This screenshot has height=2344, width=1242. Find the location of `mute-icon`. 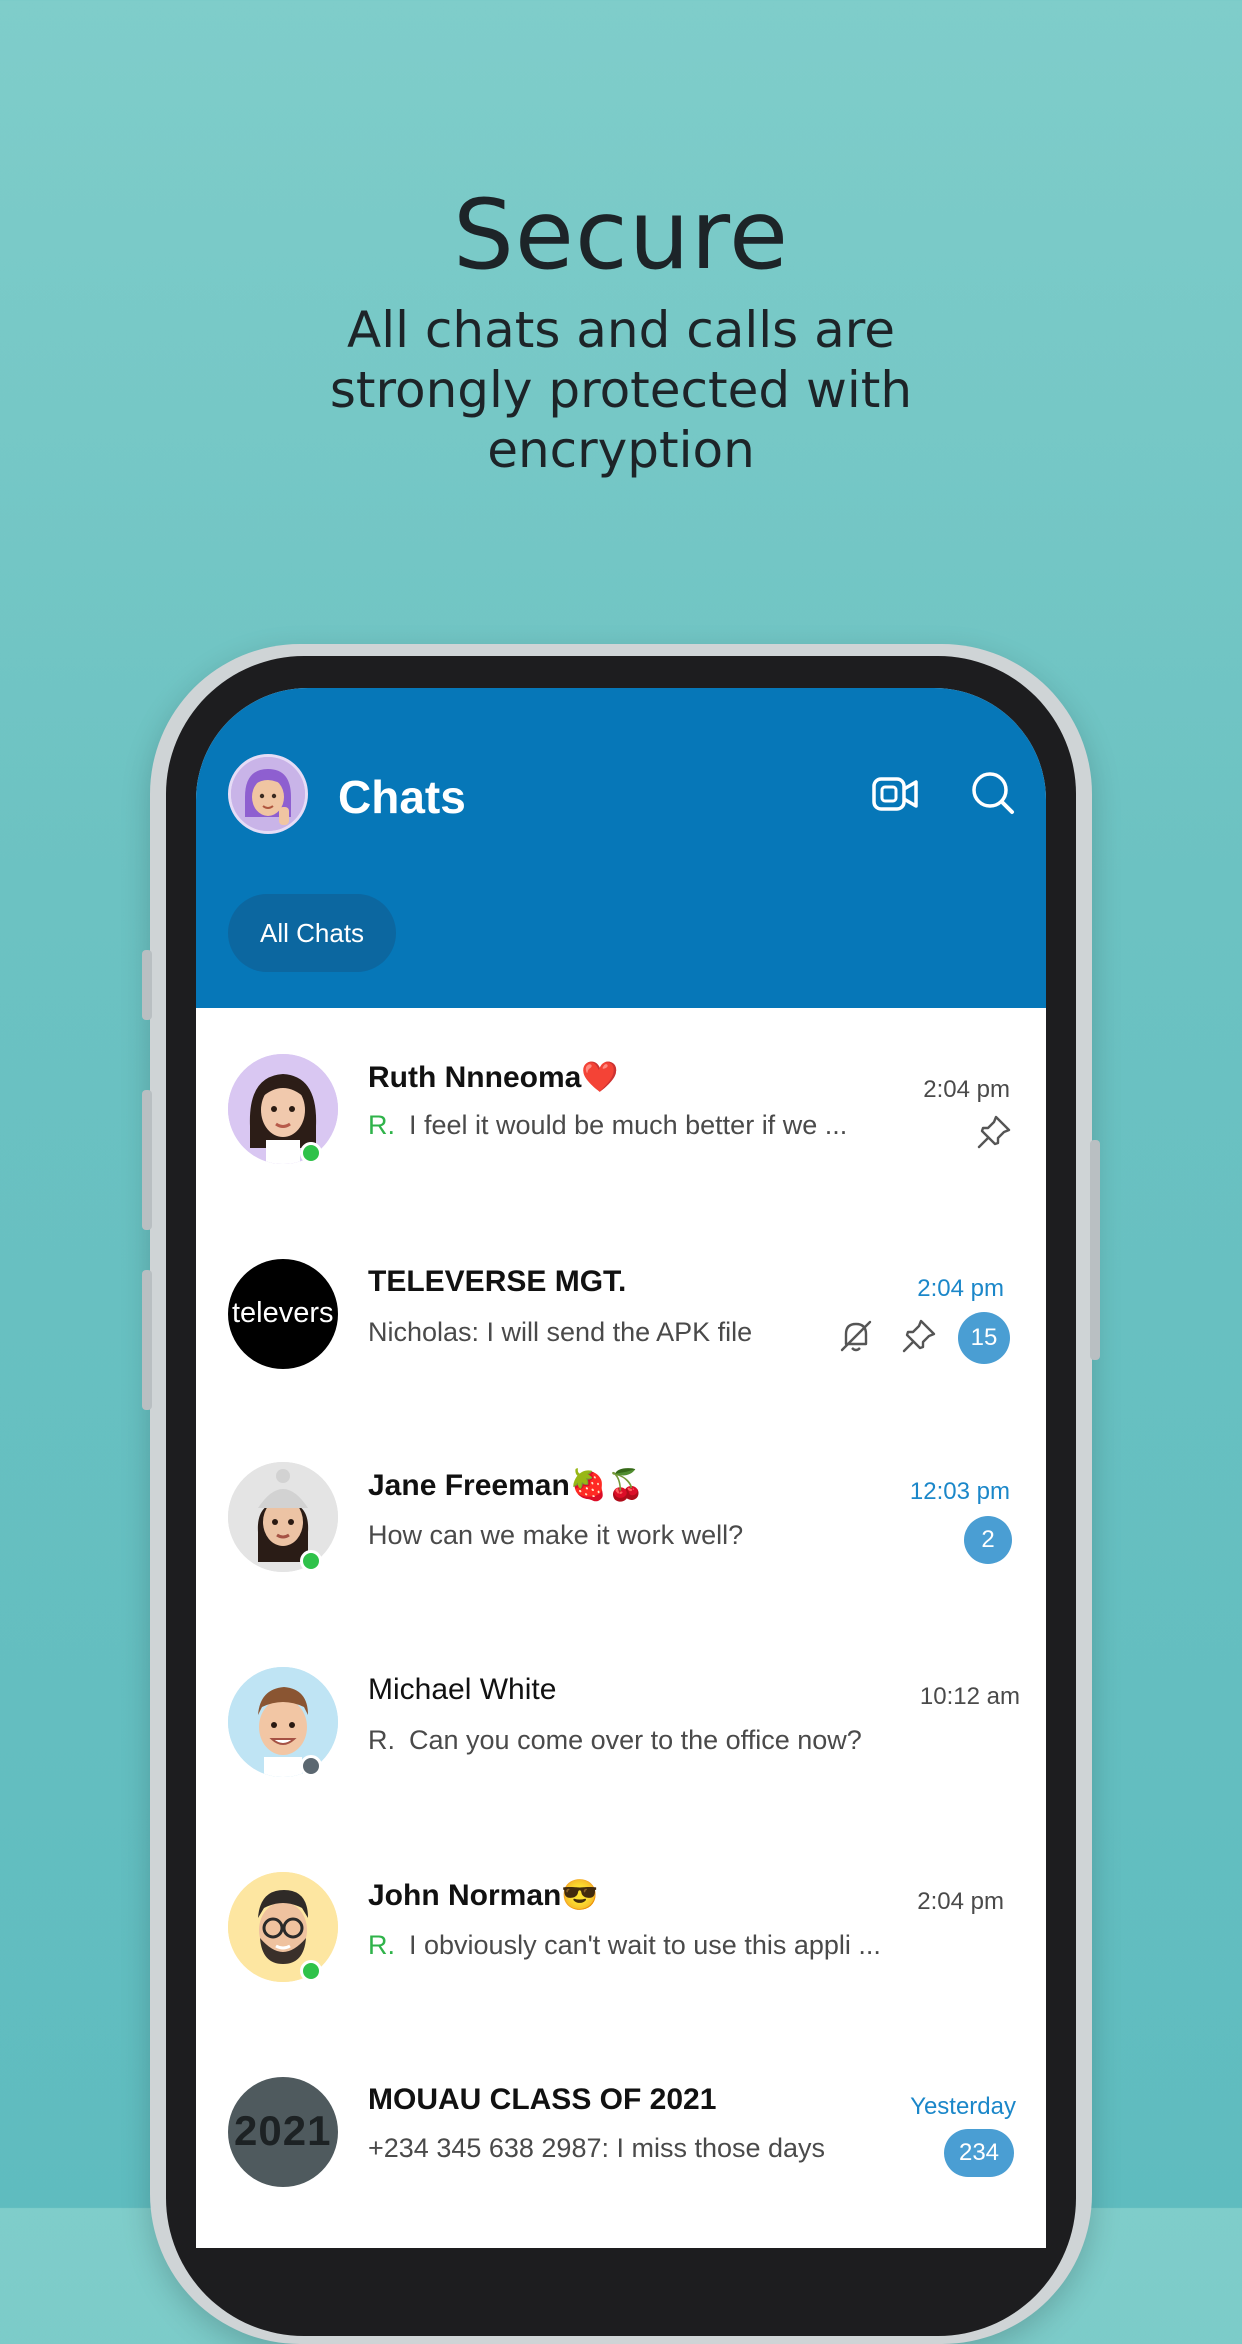

mute-icon is located at coordinates (856, 1336).